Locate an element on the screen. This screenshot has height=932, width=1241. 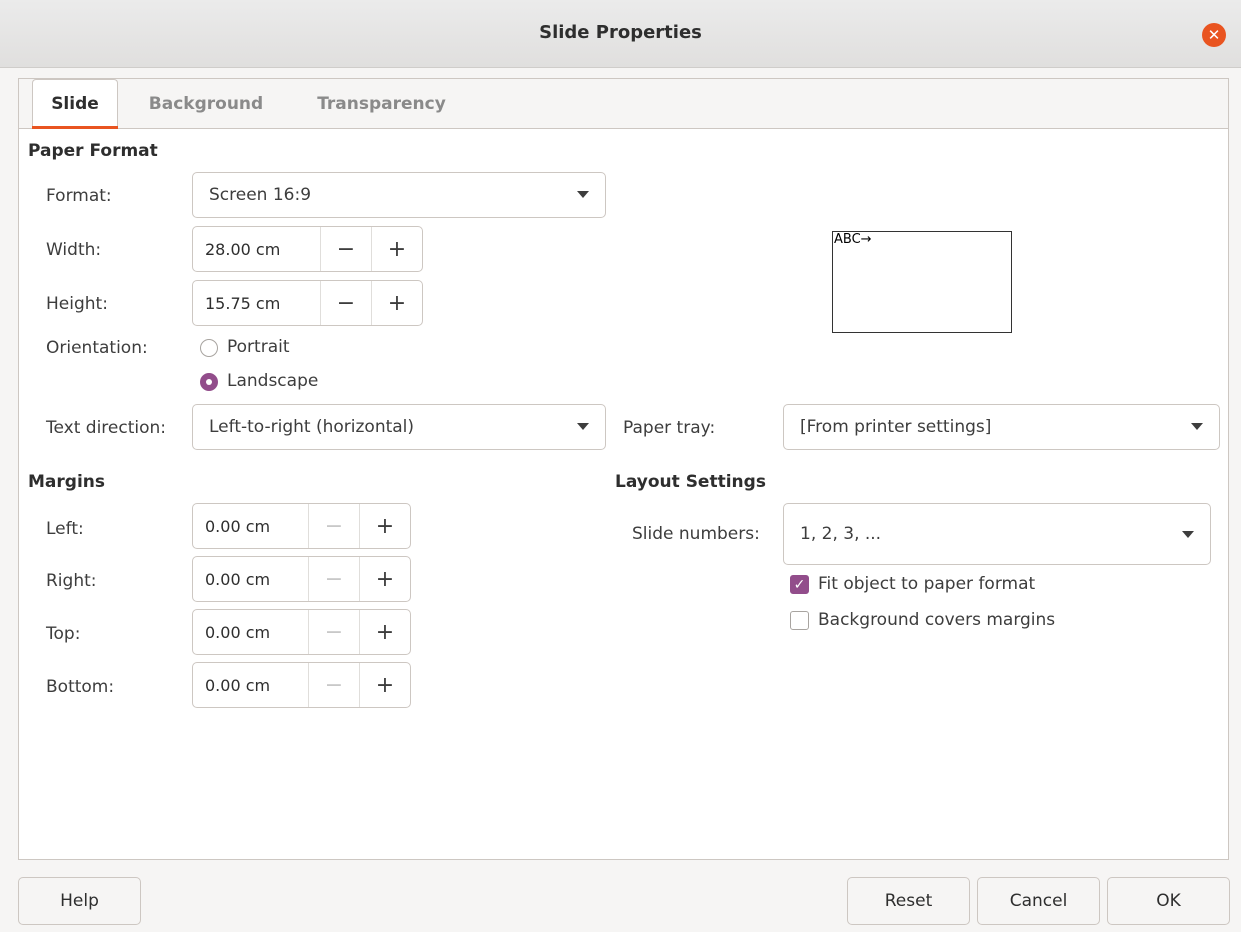
portrait-radio is located at coordinates (209, 348).